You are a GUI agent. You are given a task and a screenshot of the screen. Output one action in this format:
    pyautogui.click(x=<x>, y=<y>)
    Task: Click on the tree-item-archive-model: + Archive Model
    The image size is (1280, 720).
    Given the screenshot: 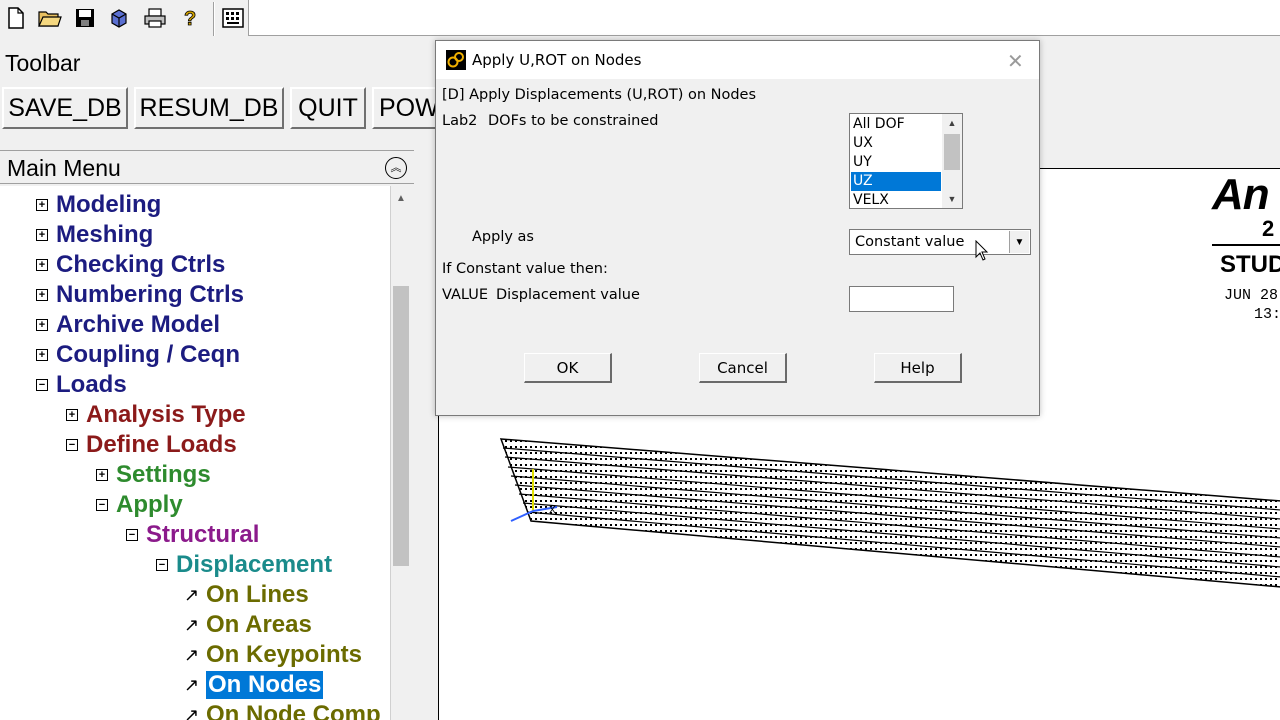 What is the action you would take?
    pyautogui.click(x=128, y=325)
    